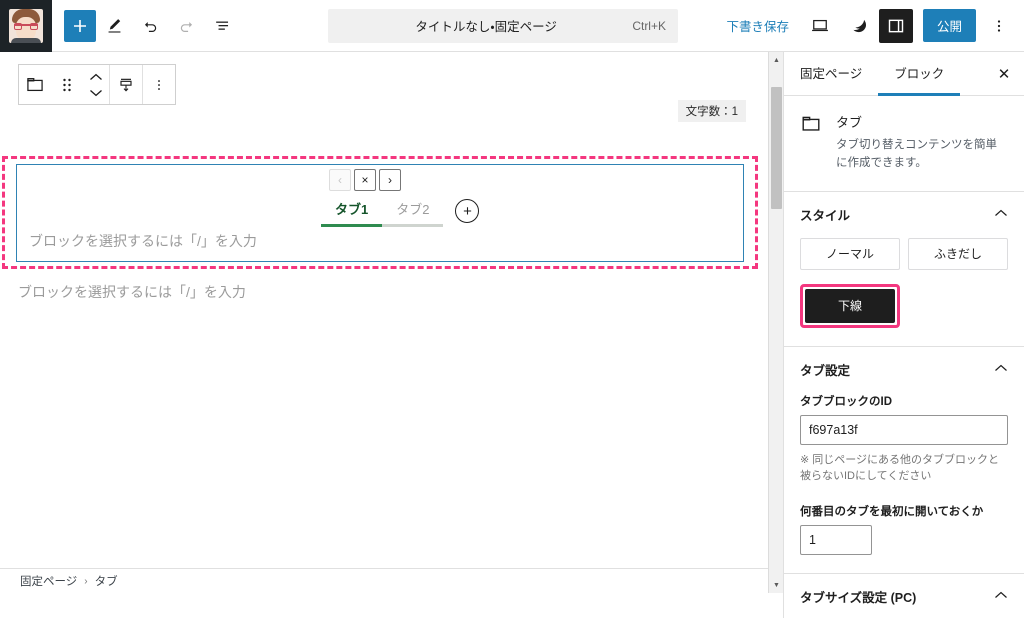  I want to click on annotation-highlight-style: 下線, so click(850, 305).